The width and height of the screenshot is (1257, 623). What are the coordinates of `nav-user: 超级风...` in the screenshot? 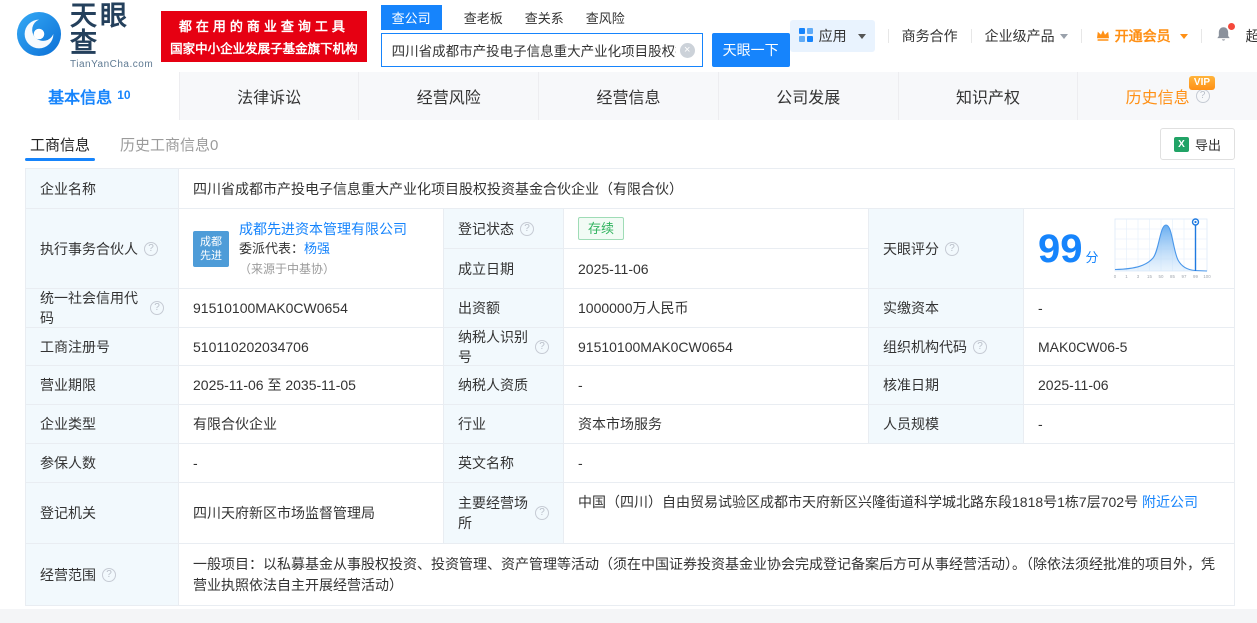 It's located at (1251, 36).